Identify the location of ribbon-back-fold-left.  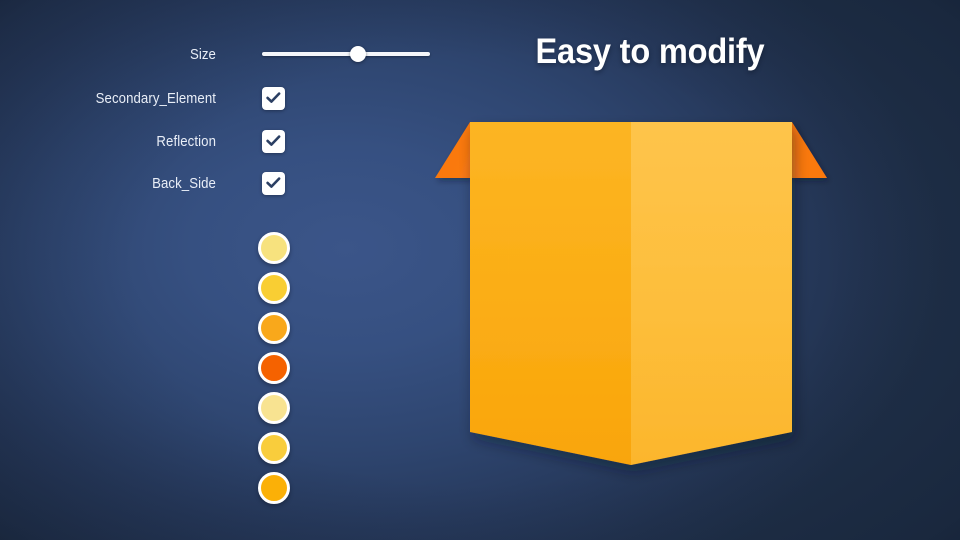
(452, 150).